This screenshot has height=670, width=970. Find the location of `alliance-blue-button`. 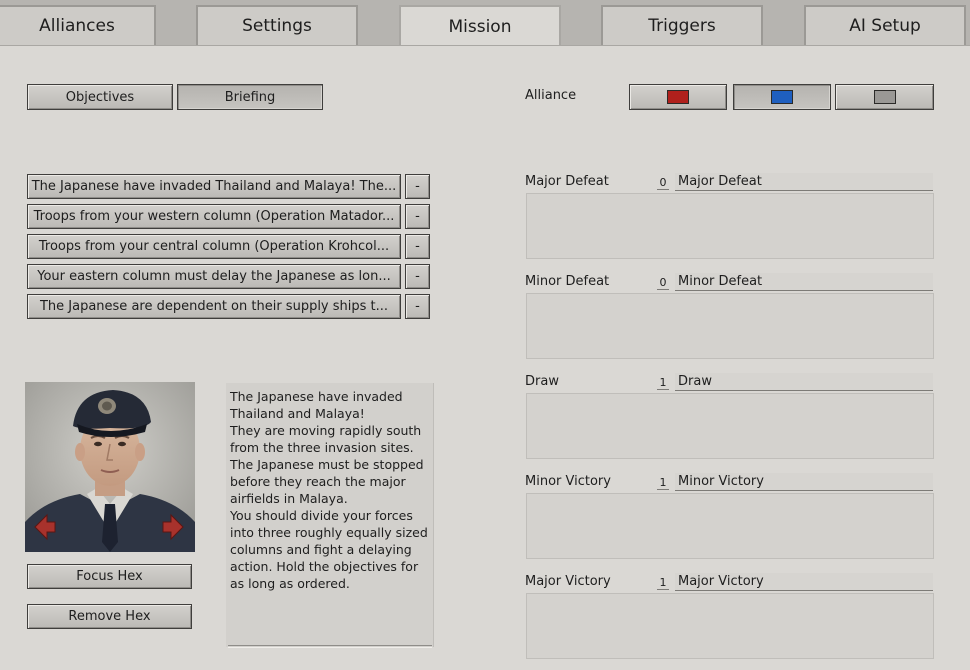

alliance-blue-button is located at coordinates (782, 97).